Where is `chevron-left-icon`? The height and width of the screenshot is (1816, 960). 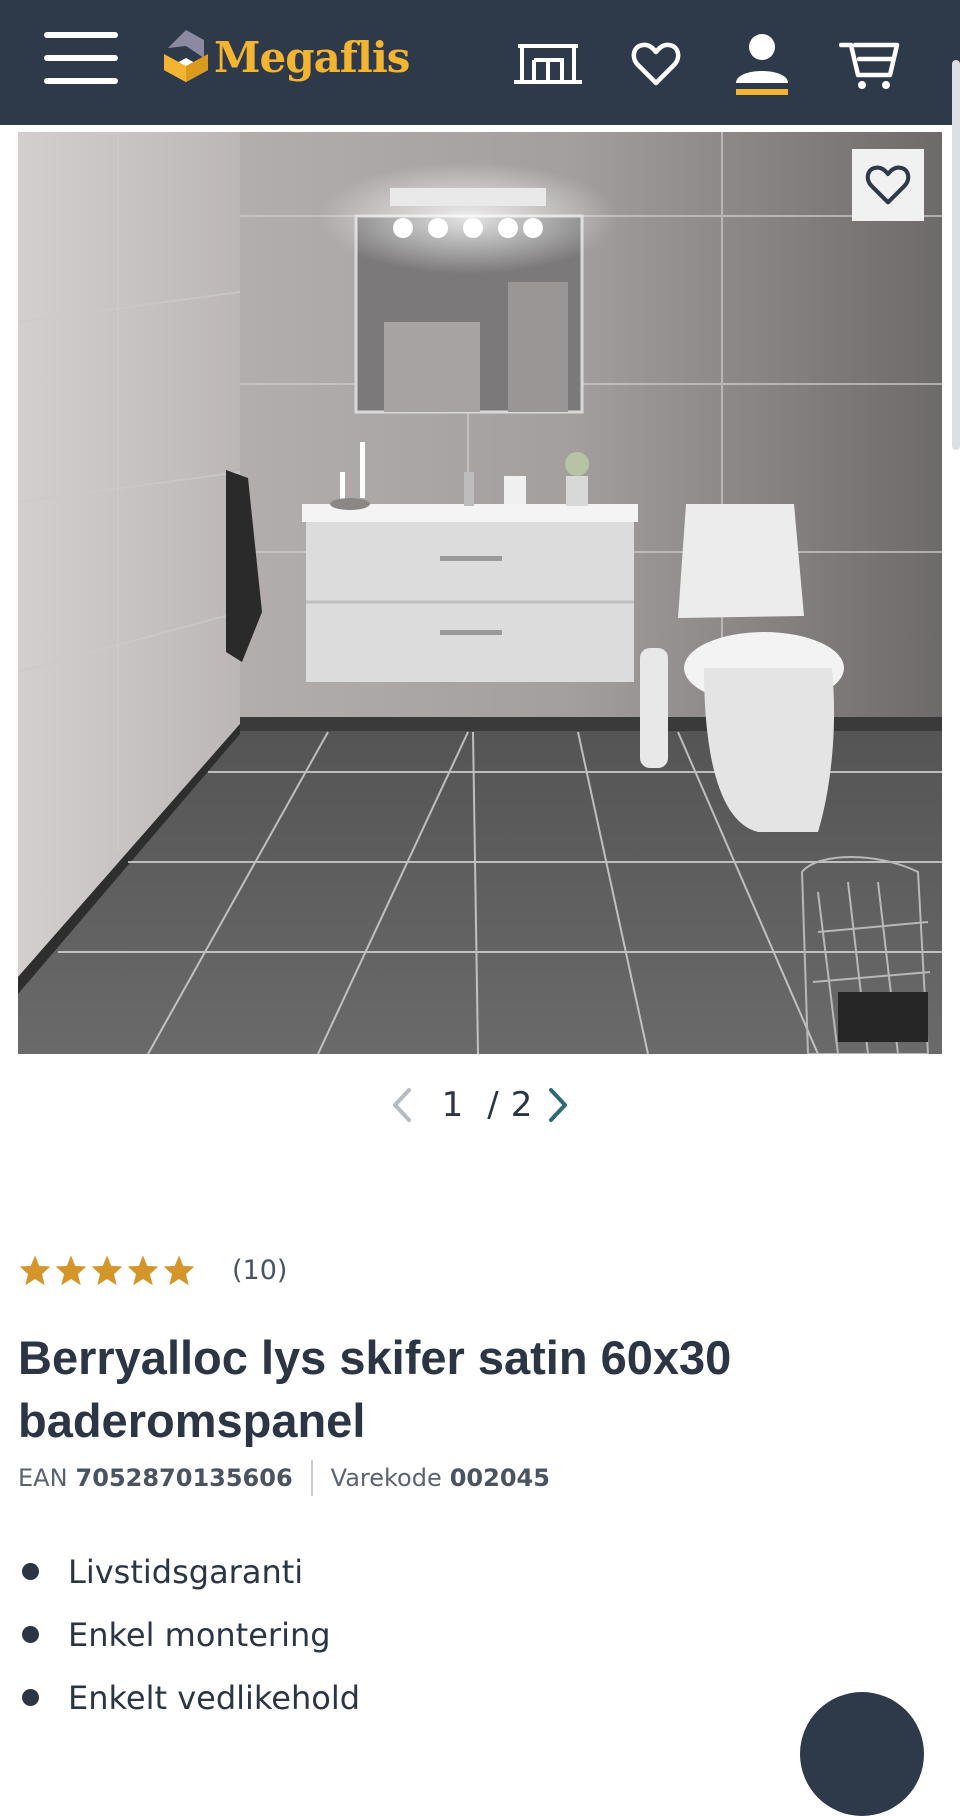 chevron-left-icon is located at coordinates (401, 1105).